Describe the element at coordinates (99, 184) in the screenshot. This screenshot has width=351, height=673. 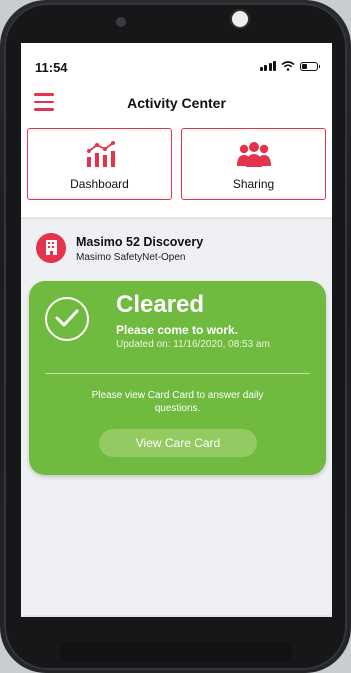
I see `dashboard-label: Dashboard` at that location.